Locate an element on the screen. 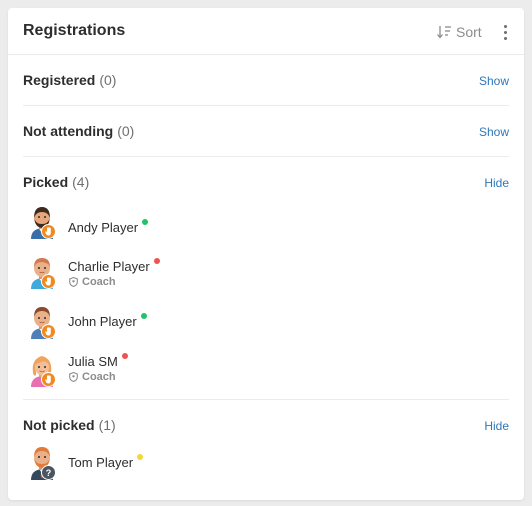 The image size is (532, 506). player-name: Andy Player is located at coordinates (108, 227).